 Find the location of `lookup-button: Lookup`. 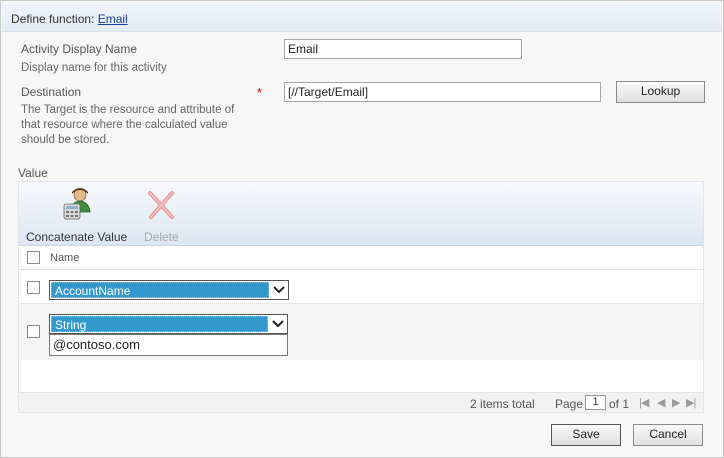

lookup-button: Lookup is located at coordinates (660, 92).